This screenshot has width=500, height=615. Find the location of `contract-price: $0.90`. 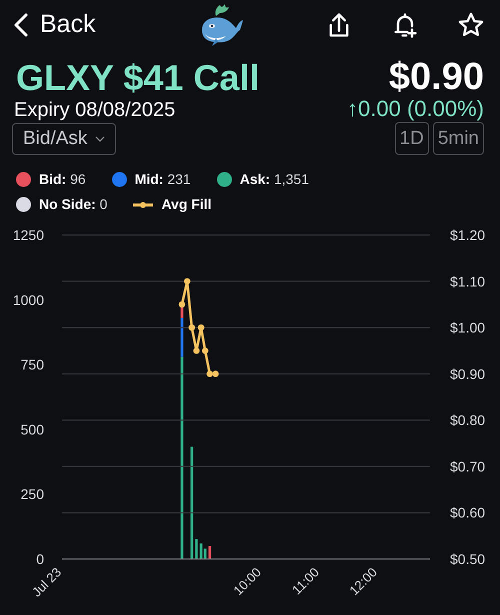

contract-price: $0.90 is located at coordinates (436, 77).